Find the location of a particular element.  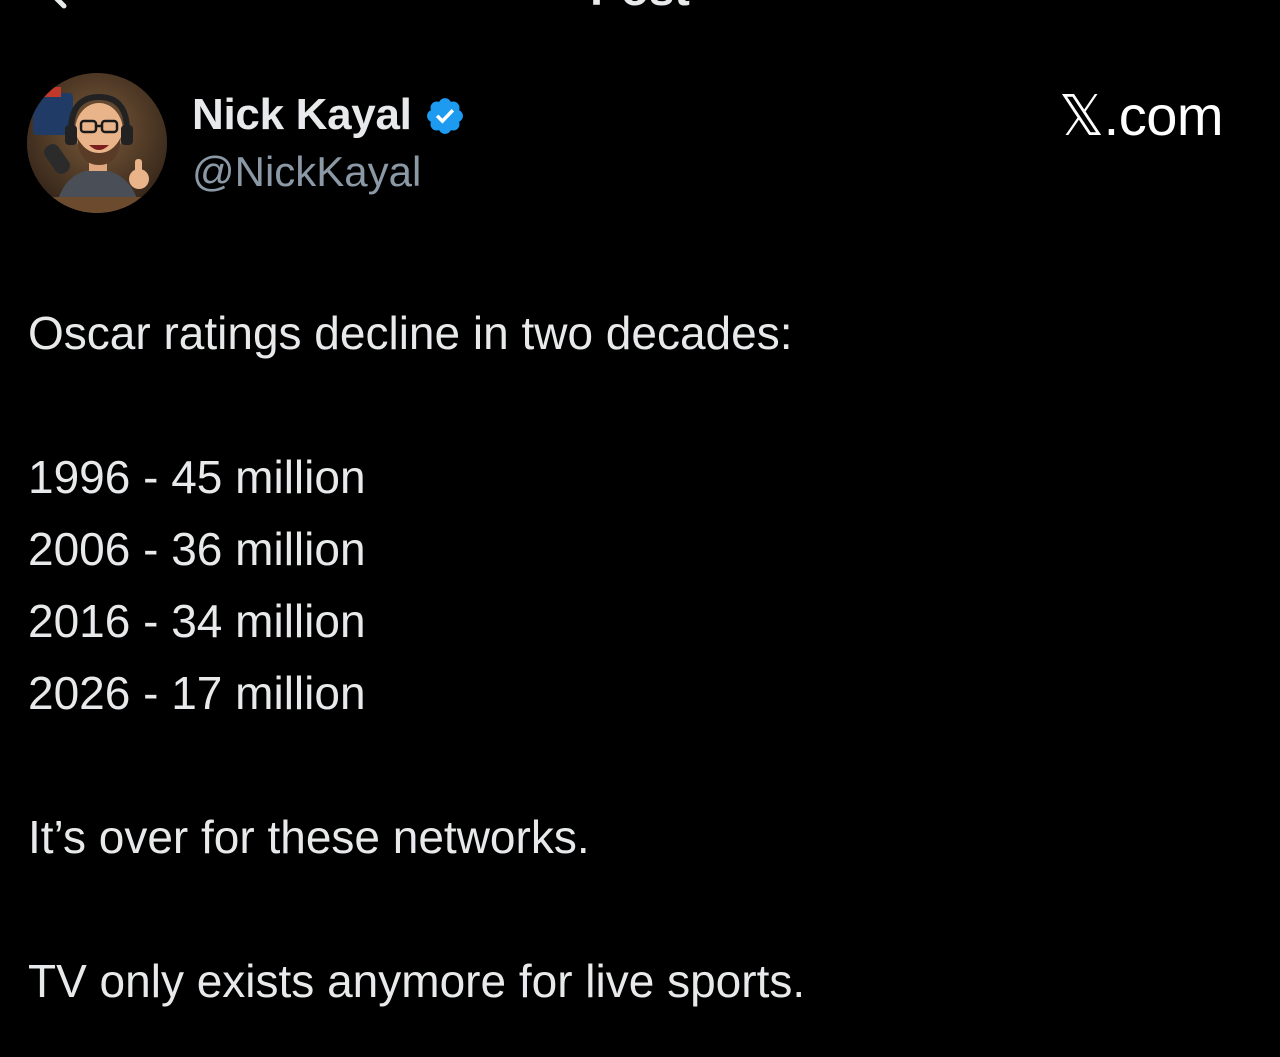

post-line-networks: It’s over for these networks. is located at coordinates (309, 837).